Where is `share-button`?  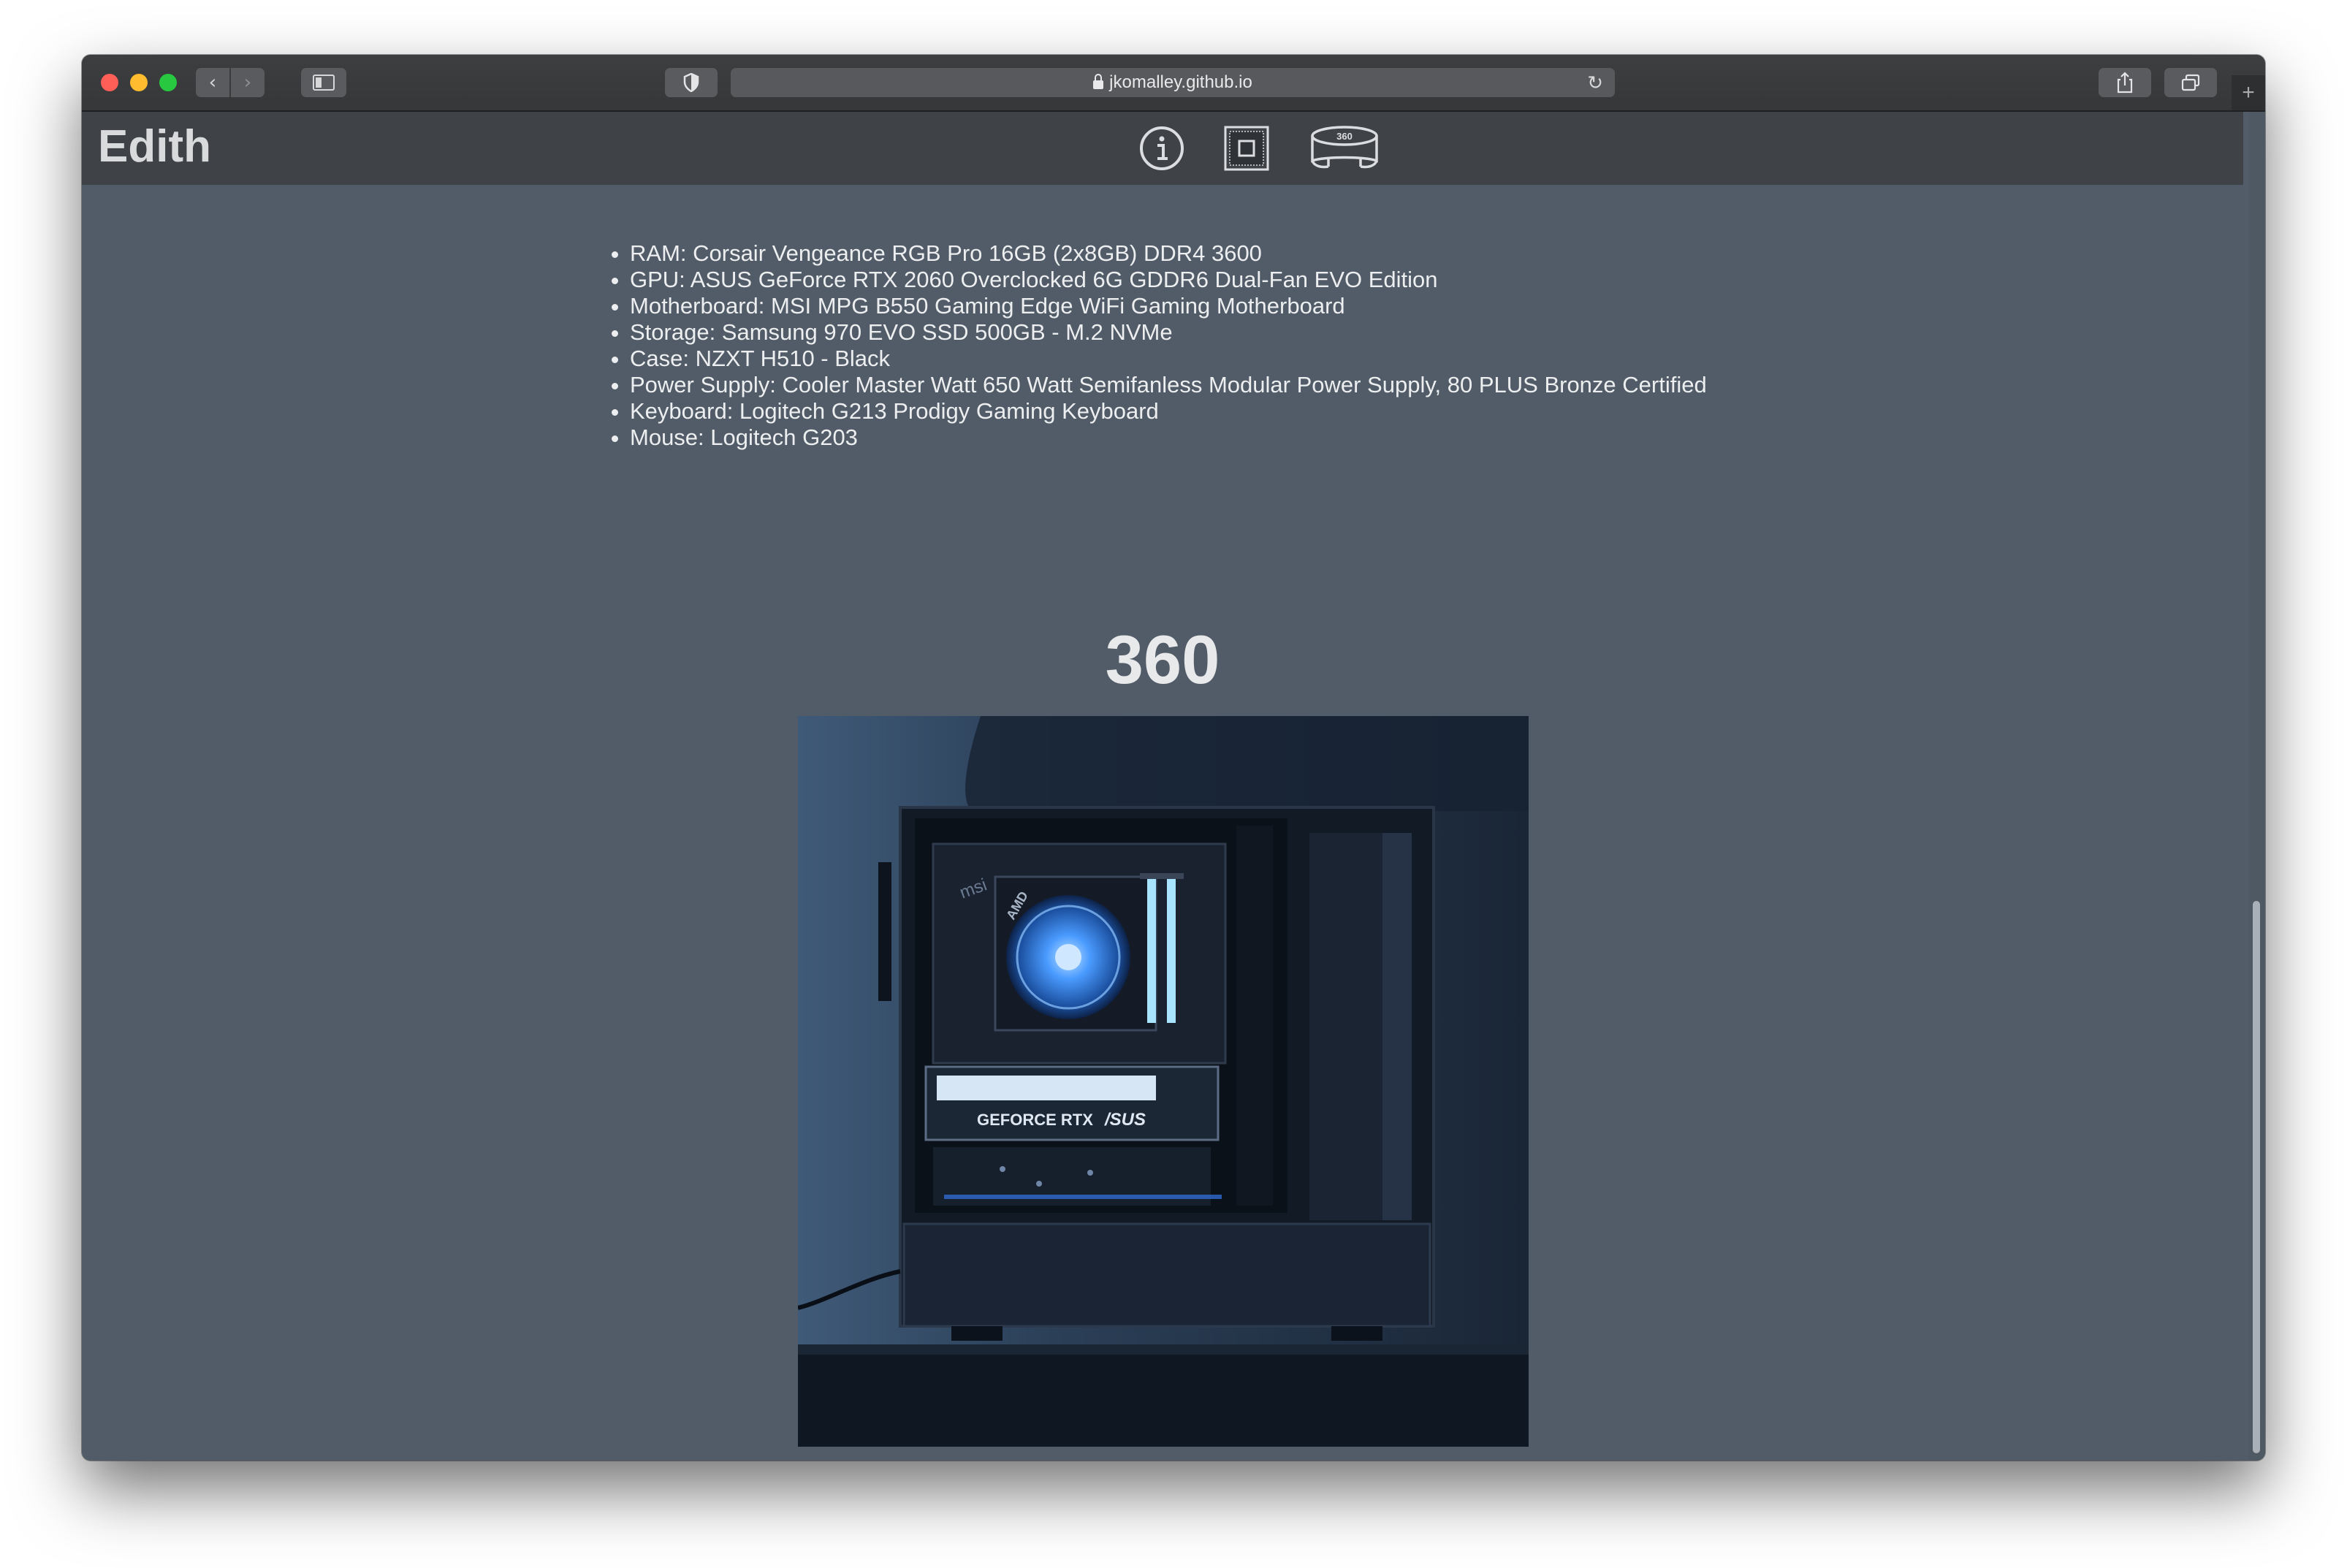
share-button is located at coordinates (2125, 82).